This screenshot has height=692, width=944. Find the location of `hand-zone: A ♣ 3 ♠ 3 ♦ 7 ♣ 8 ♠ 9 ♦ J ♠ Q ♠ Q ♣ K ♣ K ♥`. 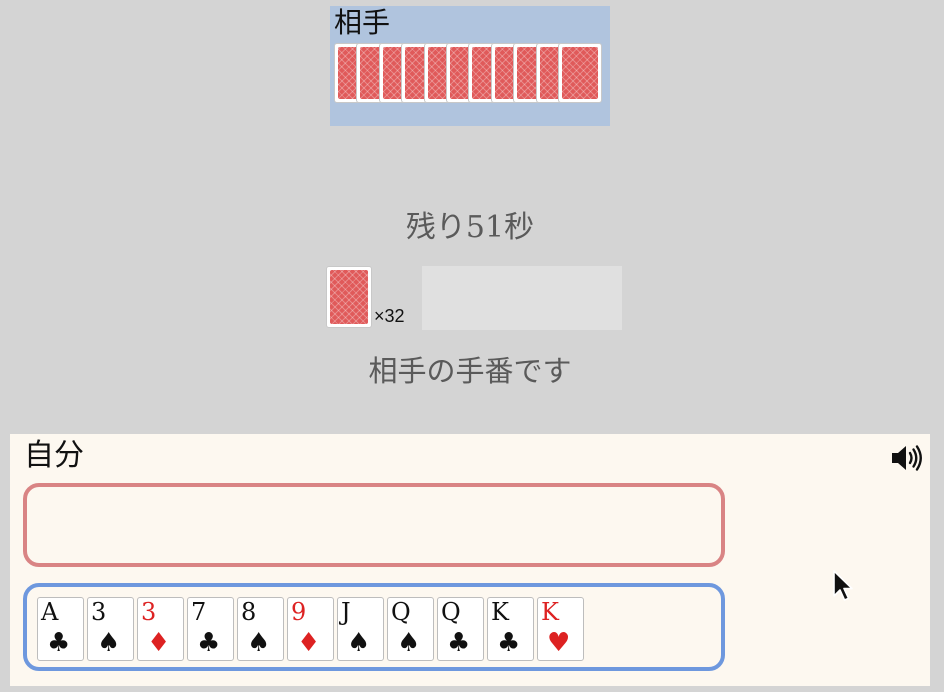

hand-zone: A ♣ 3 ♠ 3 ♦ 7 ♣ 8 ♠ 9 ♦ J ♠ Q ♠ Q ♣ K ♣ K ♥ is located at coordinates (374, 627).